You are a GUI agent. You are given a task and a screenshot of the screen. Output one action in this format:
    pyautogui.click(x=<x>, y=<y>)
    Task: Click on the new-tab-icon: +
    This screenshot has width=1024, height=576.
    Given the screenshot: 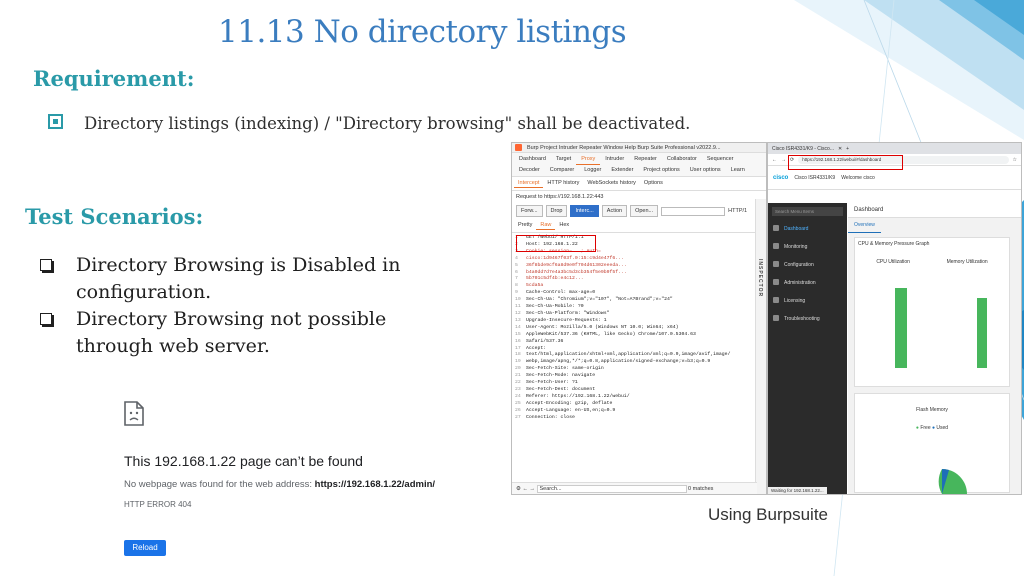 What is the action you would take?
    pyautogui.click(x=847, y=149)
    